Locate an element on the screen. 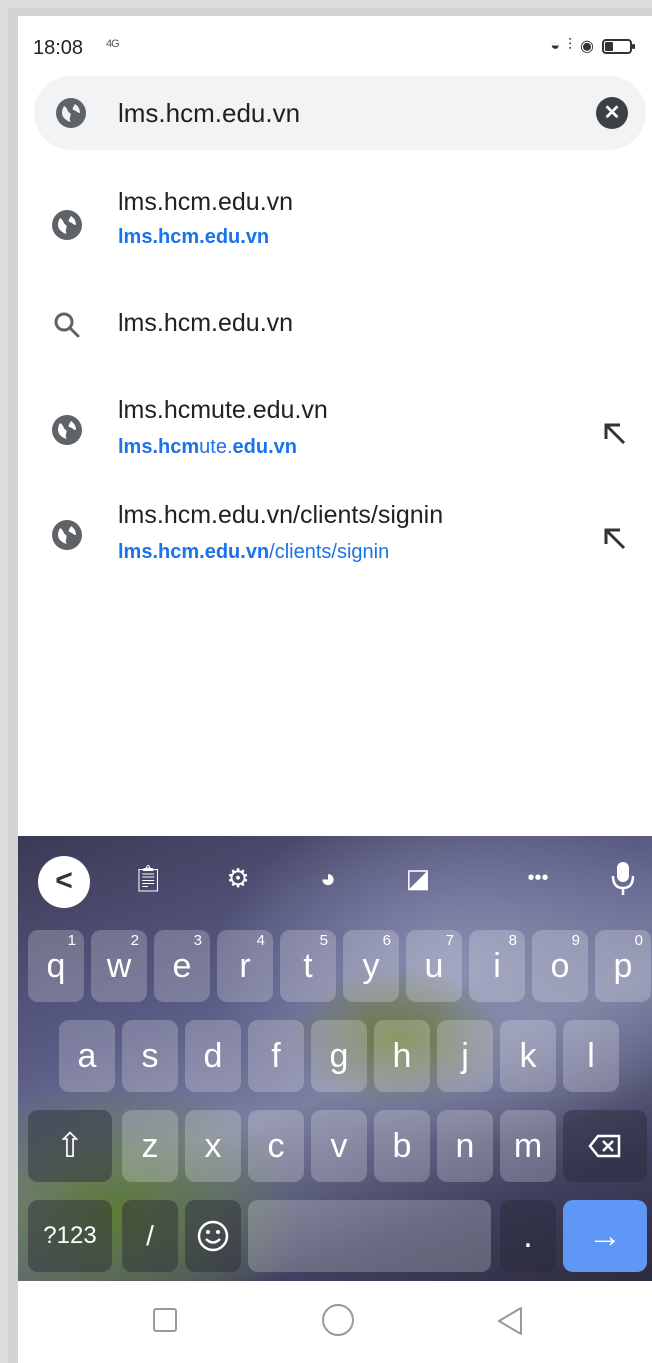  key-d: d is located at coordinates (213, 1056).